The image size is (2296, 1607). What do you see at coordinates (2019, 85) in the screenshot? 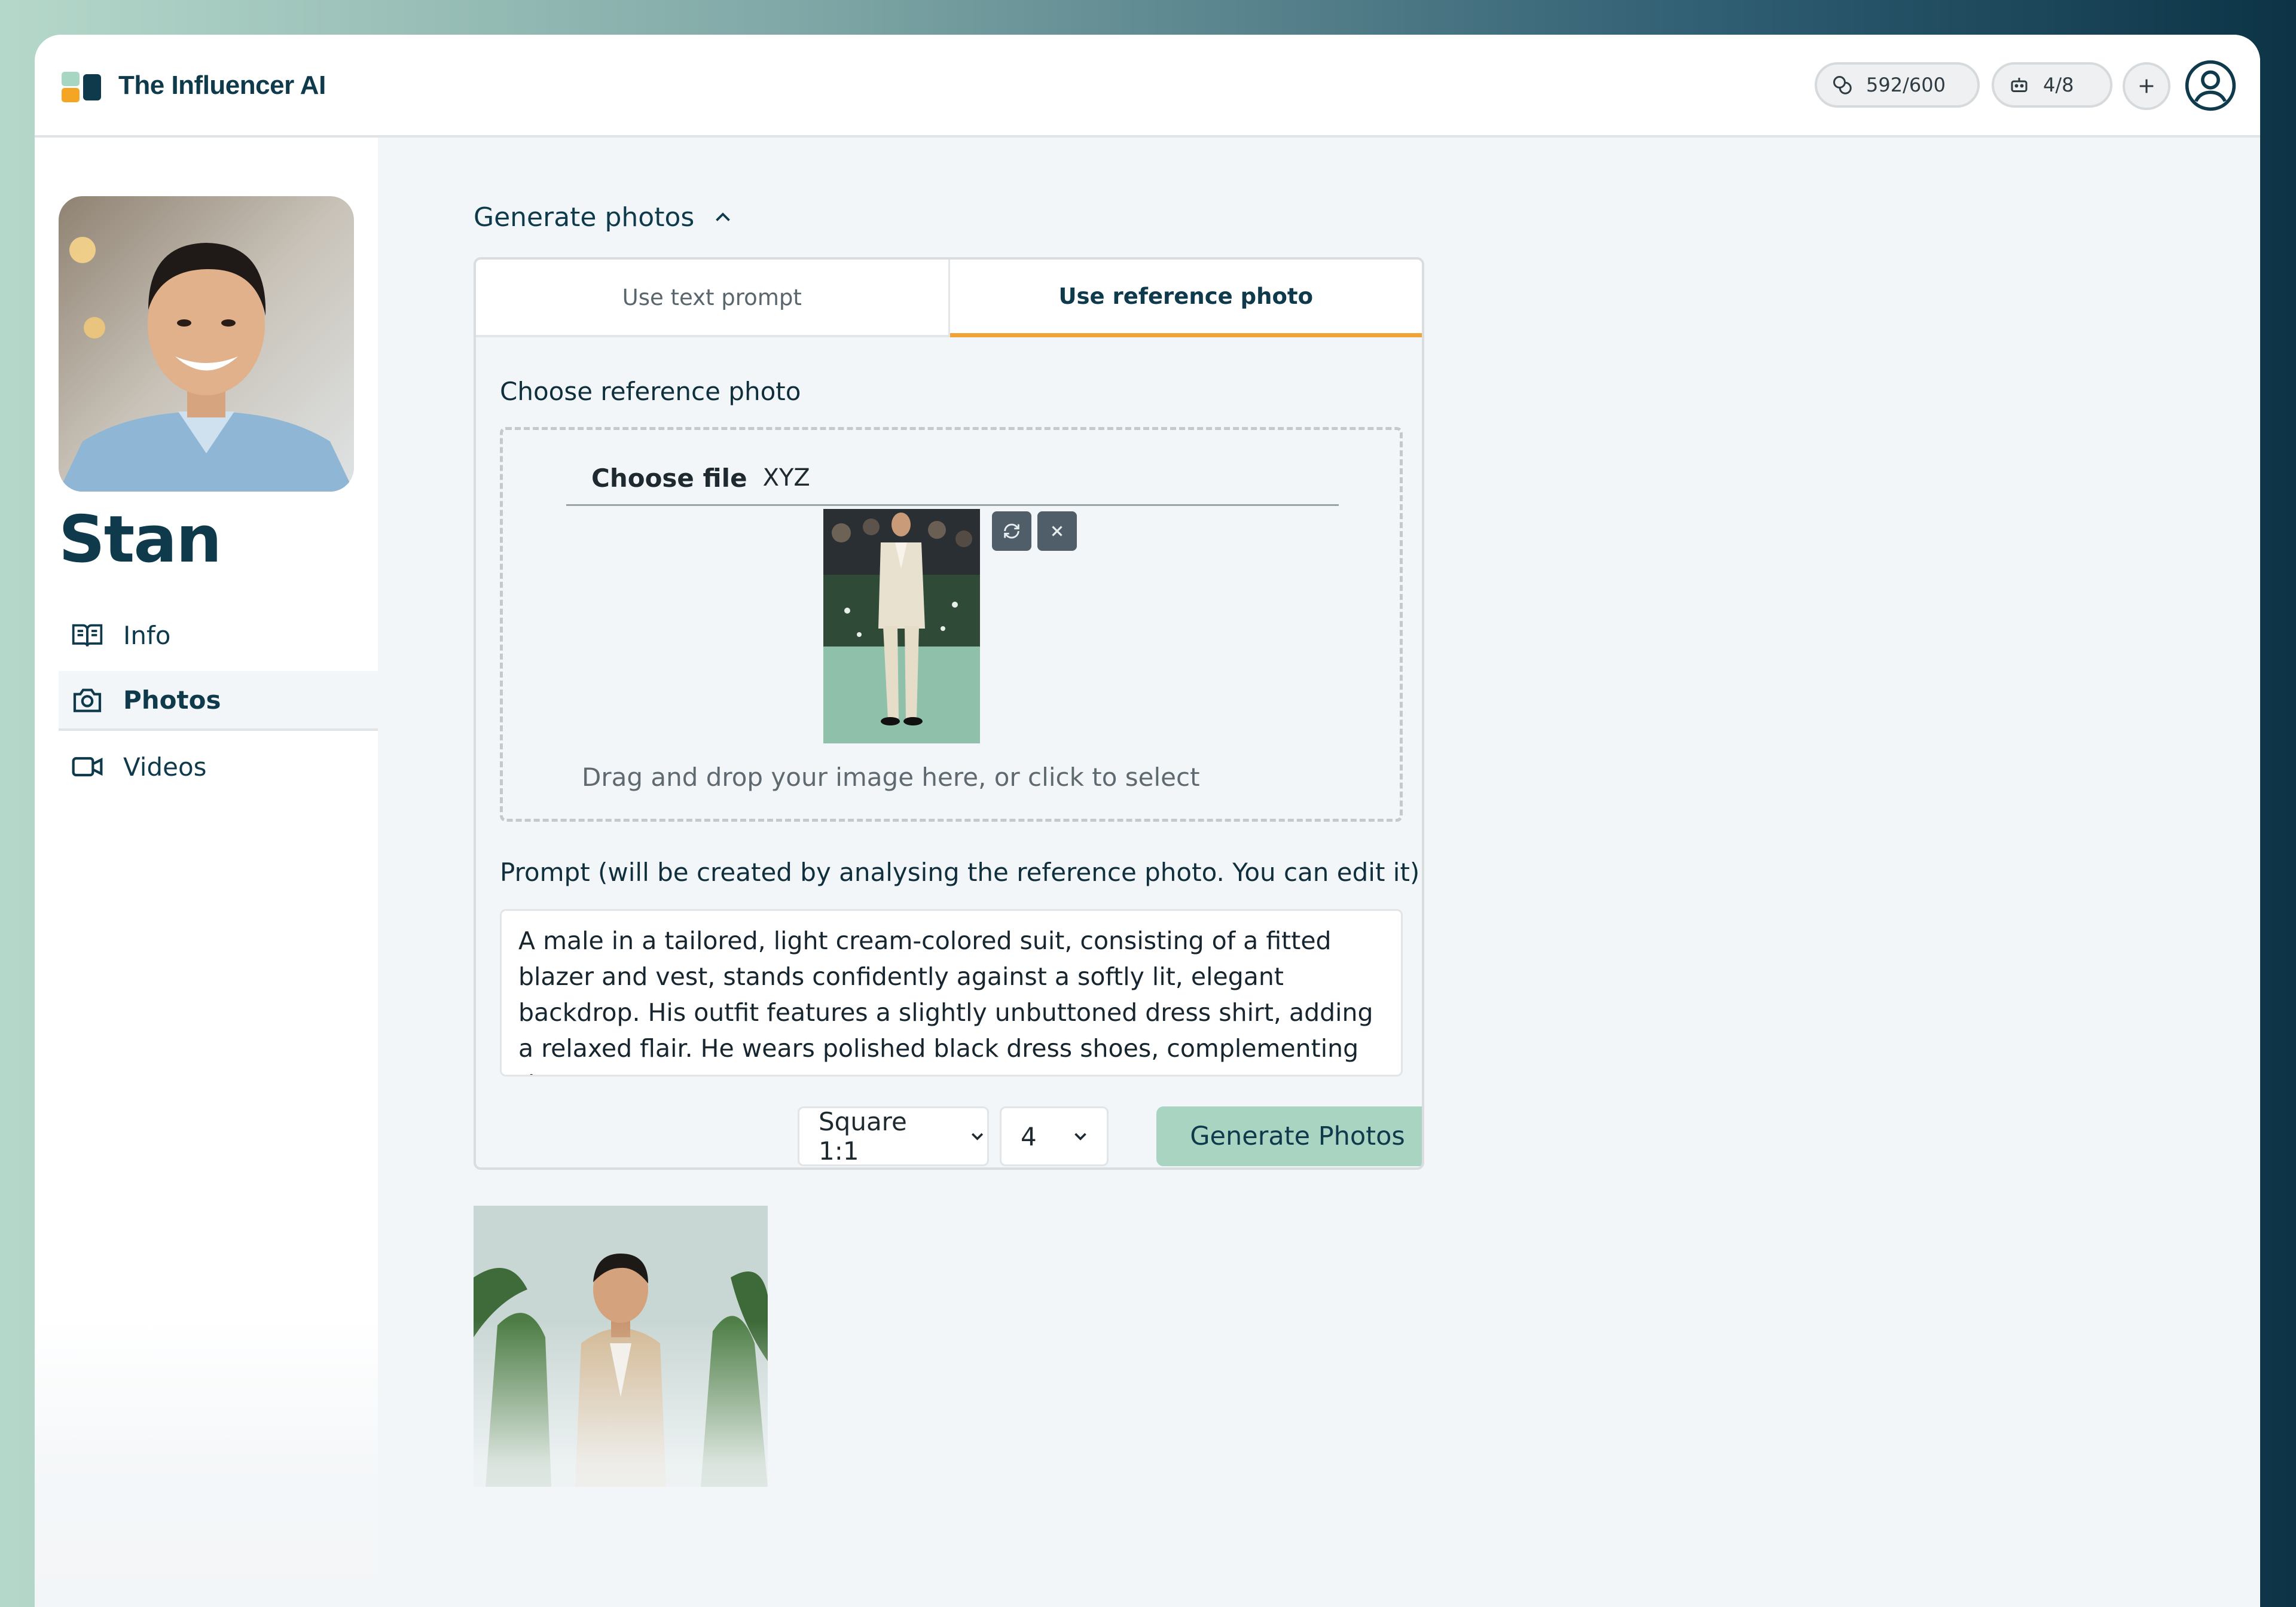
I see `robot-icon` at bounding box center [2019, 85].